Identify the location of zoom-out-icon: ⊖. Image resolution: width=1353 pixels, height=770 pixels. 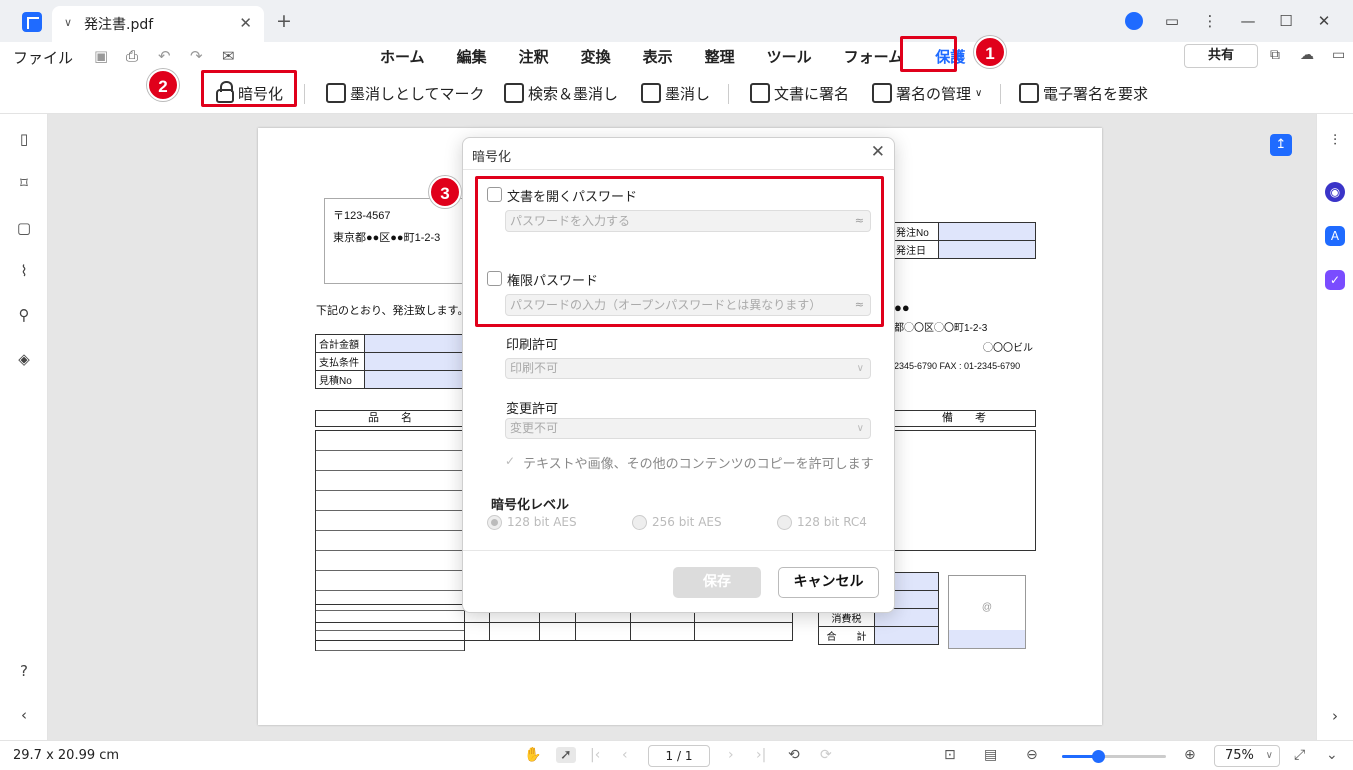
(1032, 755).